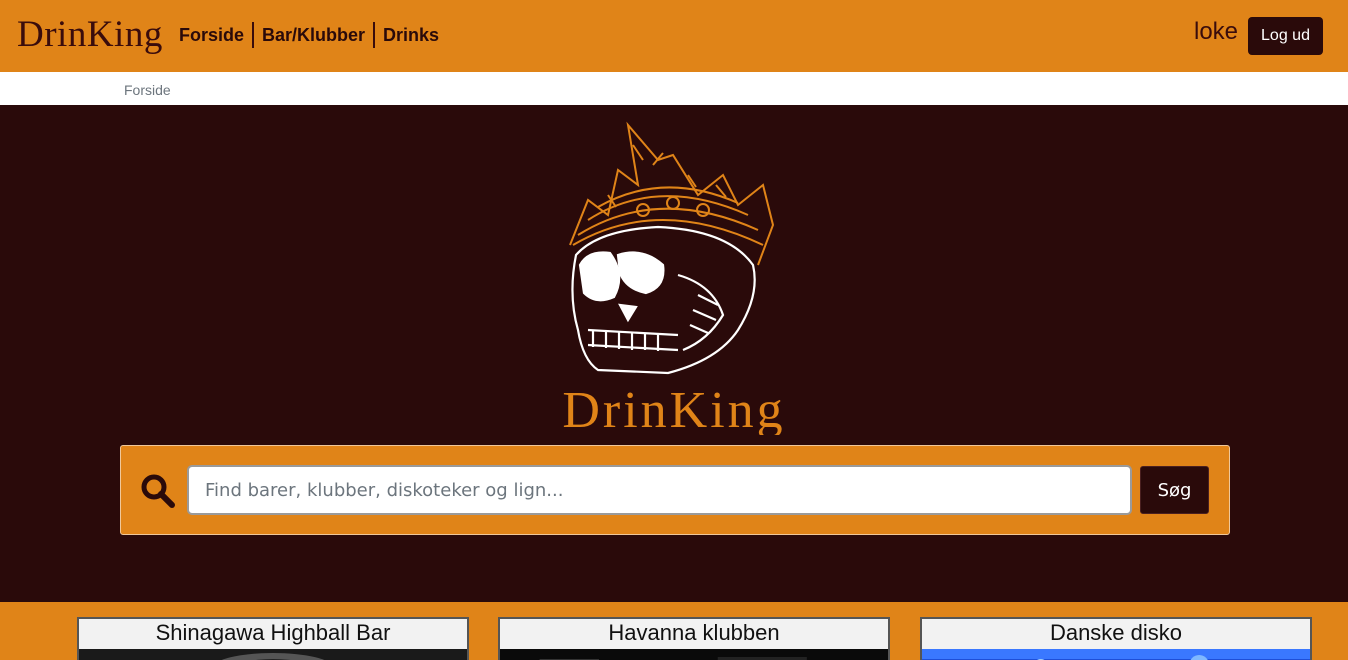 The image size is (1348, 660). What do you see at coordinates (674, 88) in the screenshot?
I see `breadcrumb: Forside` at bounding box center [674, 88].